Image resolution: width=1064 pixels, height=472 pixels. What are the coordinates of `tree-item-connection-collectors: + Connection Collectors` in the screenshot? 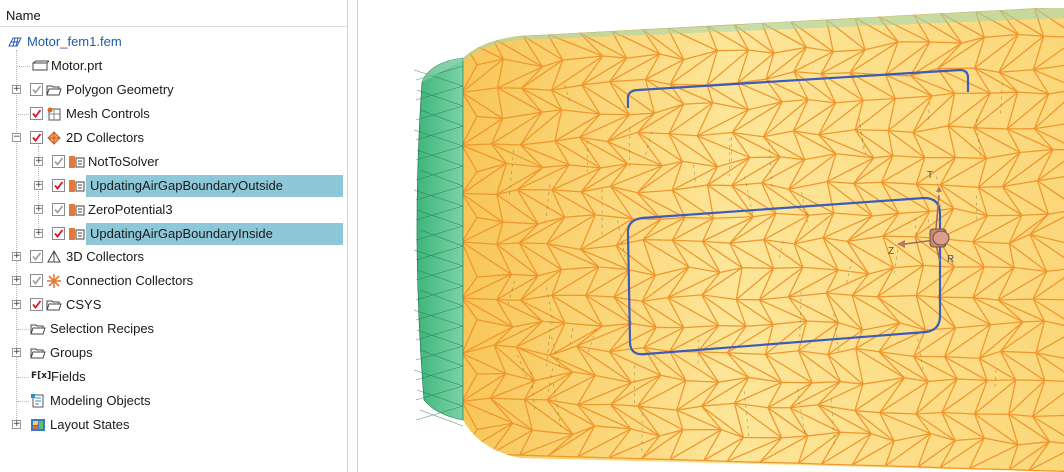 It's located at (173, 281).